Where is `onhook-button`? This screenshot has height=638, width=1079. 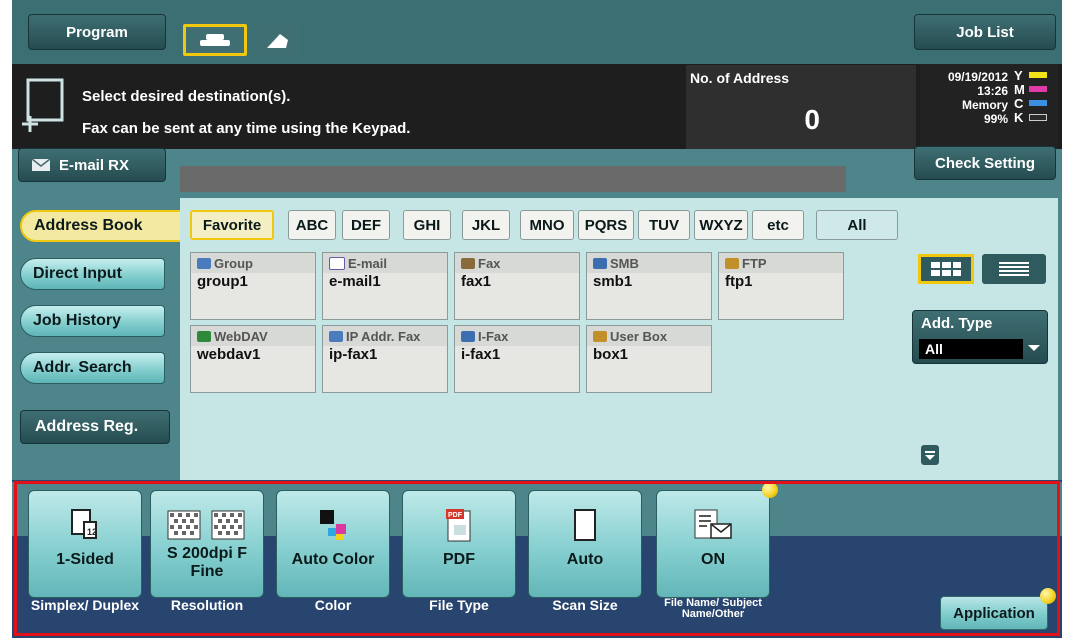 onhook-button is located at coordinates (278, 40).